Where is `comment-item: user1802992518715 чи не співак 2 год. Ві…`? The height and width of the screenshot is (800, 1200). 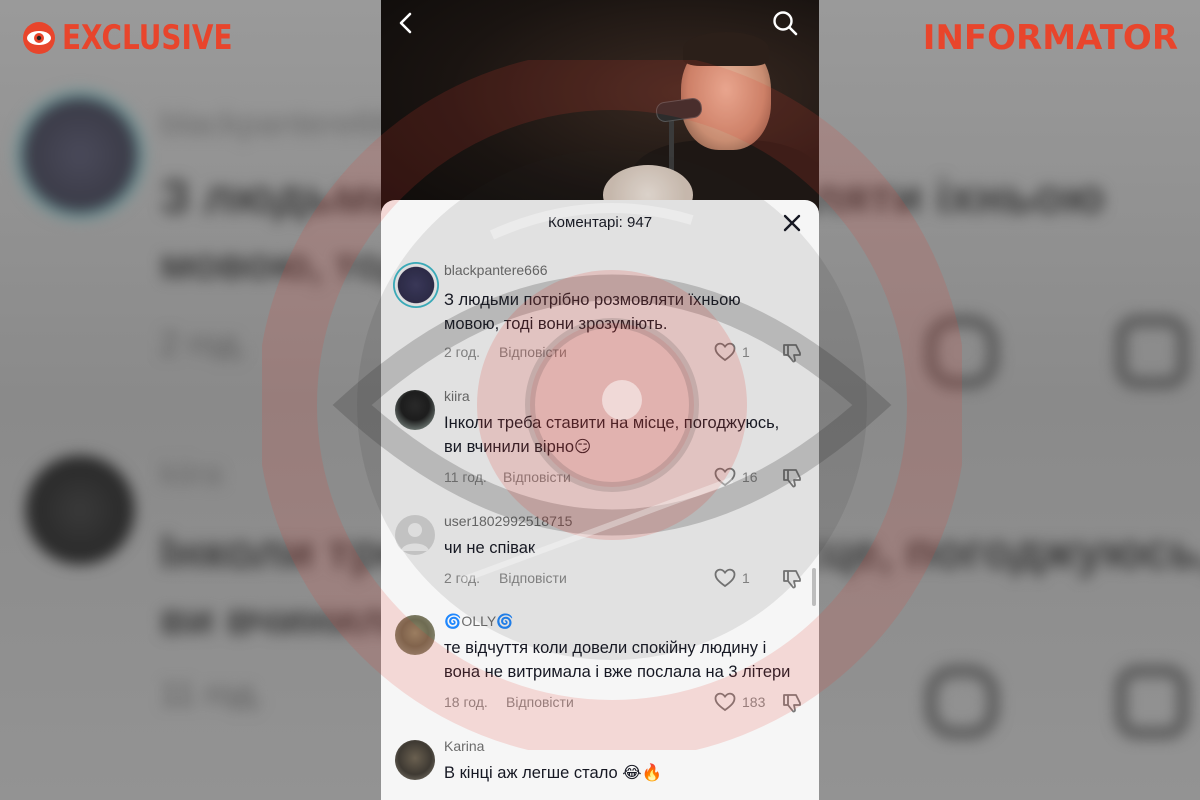
comment-item: user1802992518715 чи не співак 2 год. Ві… is located at coordinates (600, 553).